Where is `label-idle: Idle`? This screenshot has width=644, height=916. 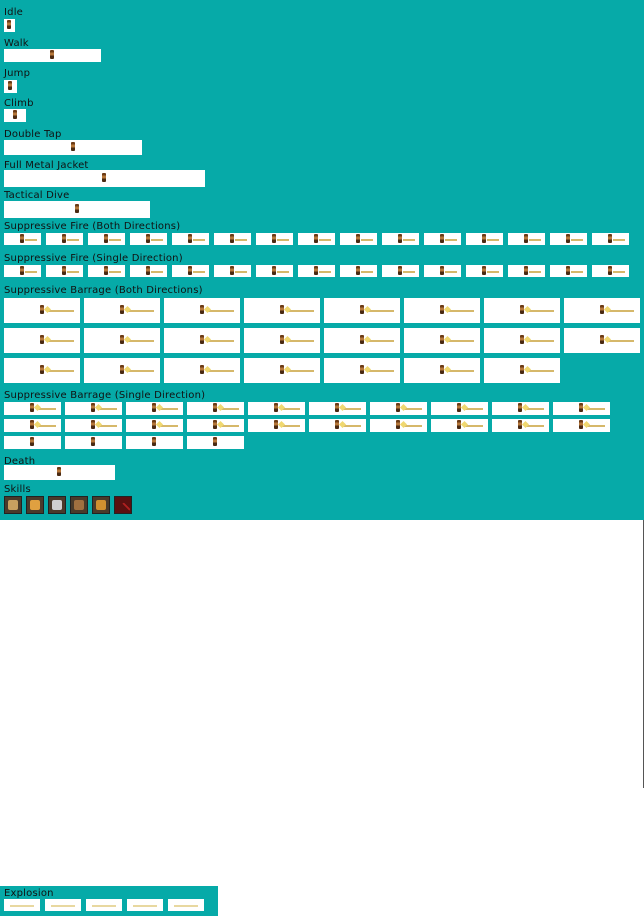 label-idle: Idle is located at coordinates (14, 12).